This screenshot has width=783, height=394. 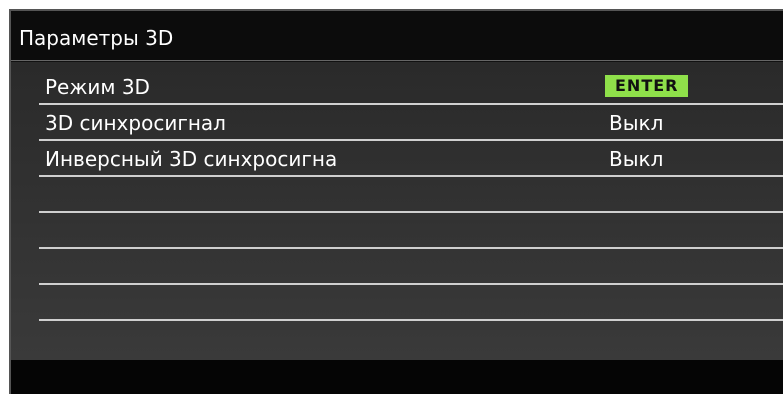 What do you see at coordinates (135, 123) in the screenshot?
I see `menu-item-label: 3D синхросигнал` at bounding box center [135, 123].